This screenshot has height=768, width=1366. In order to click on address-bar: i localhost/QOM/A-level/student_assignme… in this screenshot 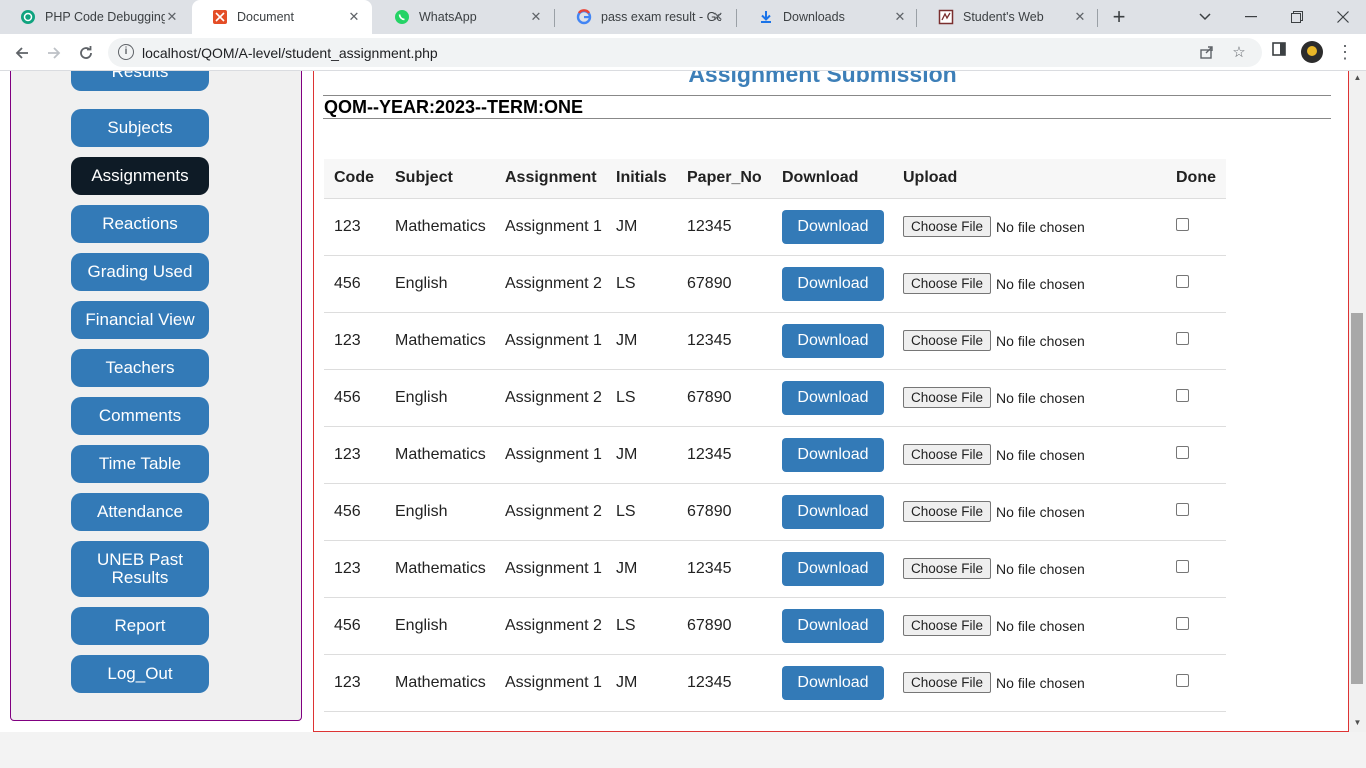, I will do `click(685, 52)`.